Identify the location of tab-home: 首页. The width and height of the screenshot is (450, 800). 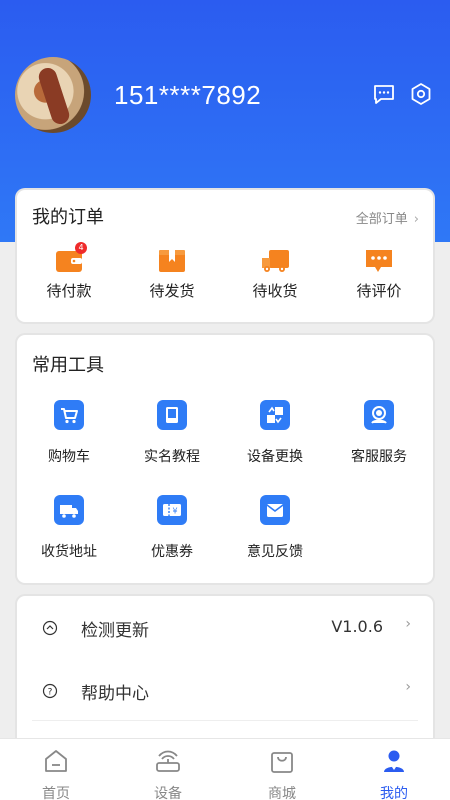
(56, 773).